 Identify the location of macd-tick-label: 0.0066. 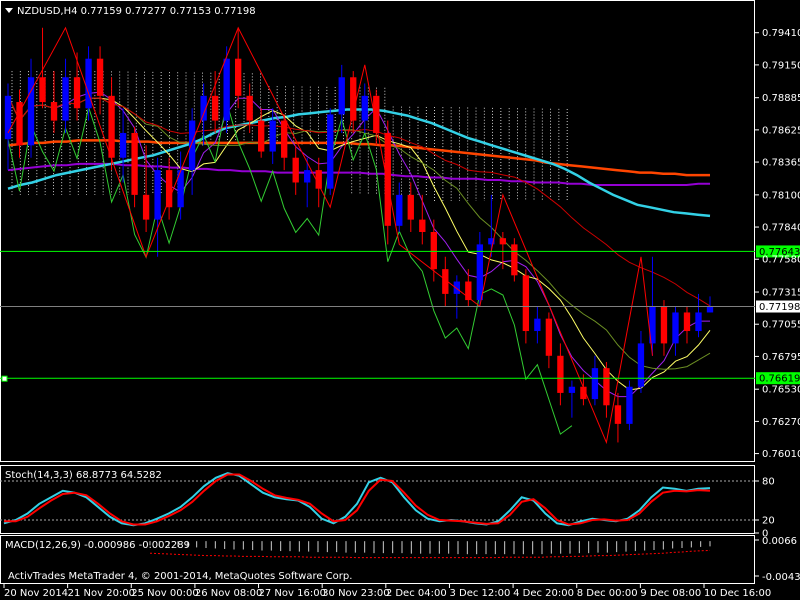
(779, 541).